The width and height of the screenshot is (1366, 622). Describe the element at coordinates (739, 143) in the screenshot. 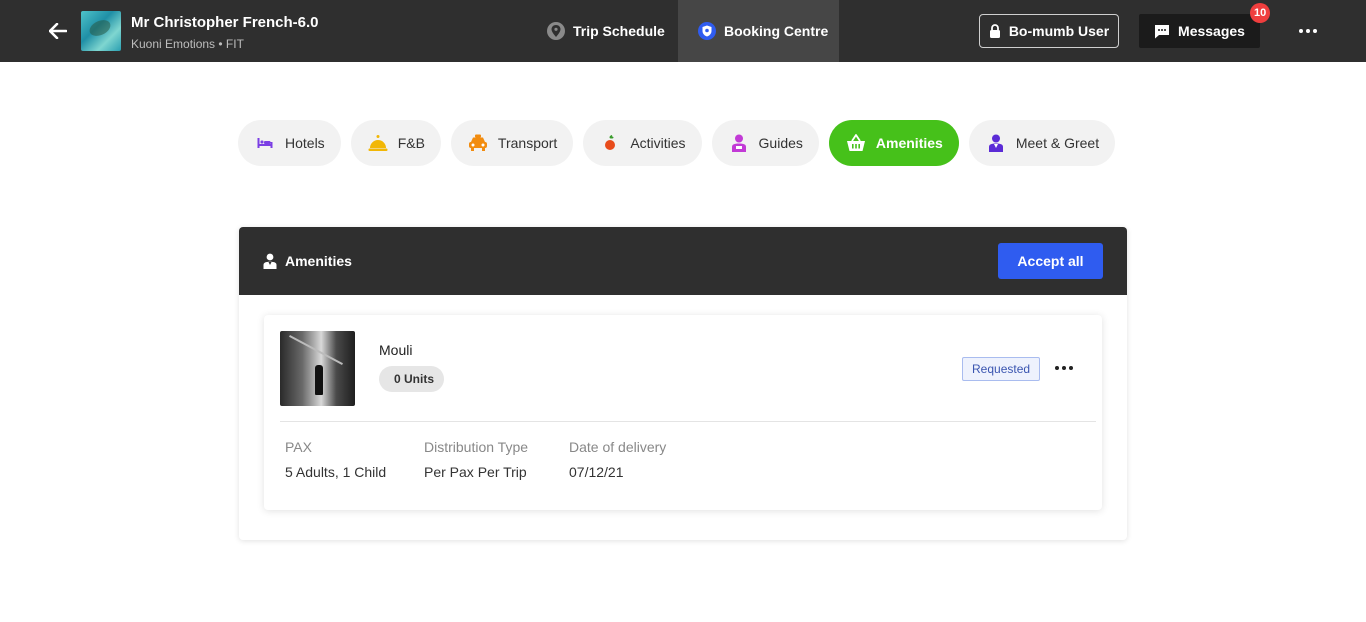

I see `guide-person-icon` at that location.